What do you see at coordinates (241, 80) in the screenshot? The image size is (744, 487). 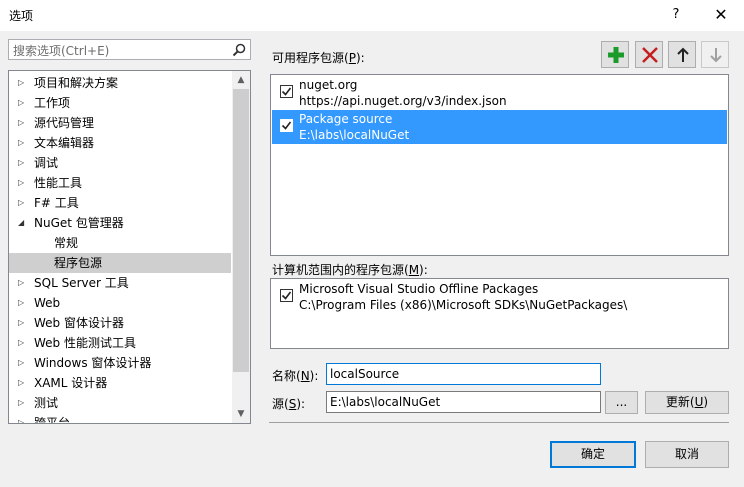 I see `scroll-up-icon: ▲` at bounding box center [241, 80].